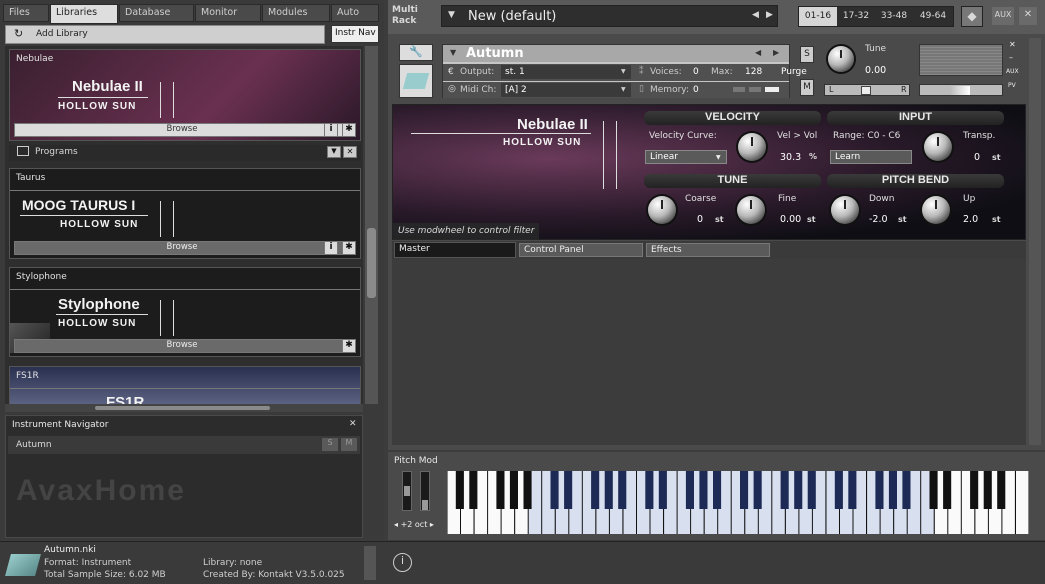 Image resolution: width=1045 pixels, height=584 pixels. What do you see at coordinates (355, 34) in the screenshot?
I see `instr-nav-button: Instr Nav` at bounding box center [355, 34].